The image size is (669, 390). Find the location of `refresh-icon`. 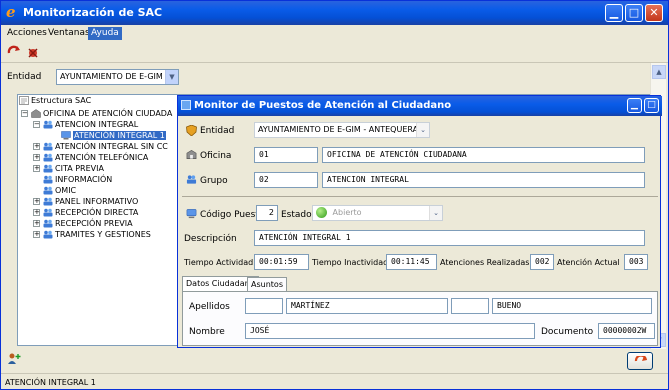

refresh-icon is located at coordinates (14, 52).